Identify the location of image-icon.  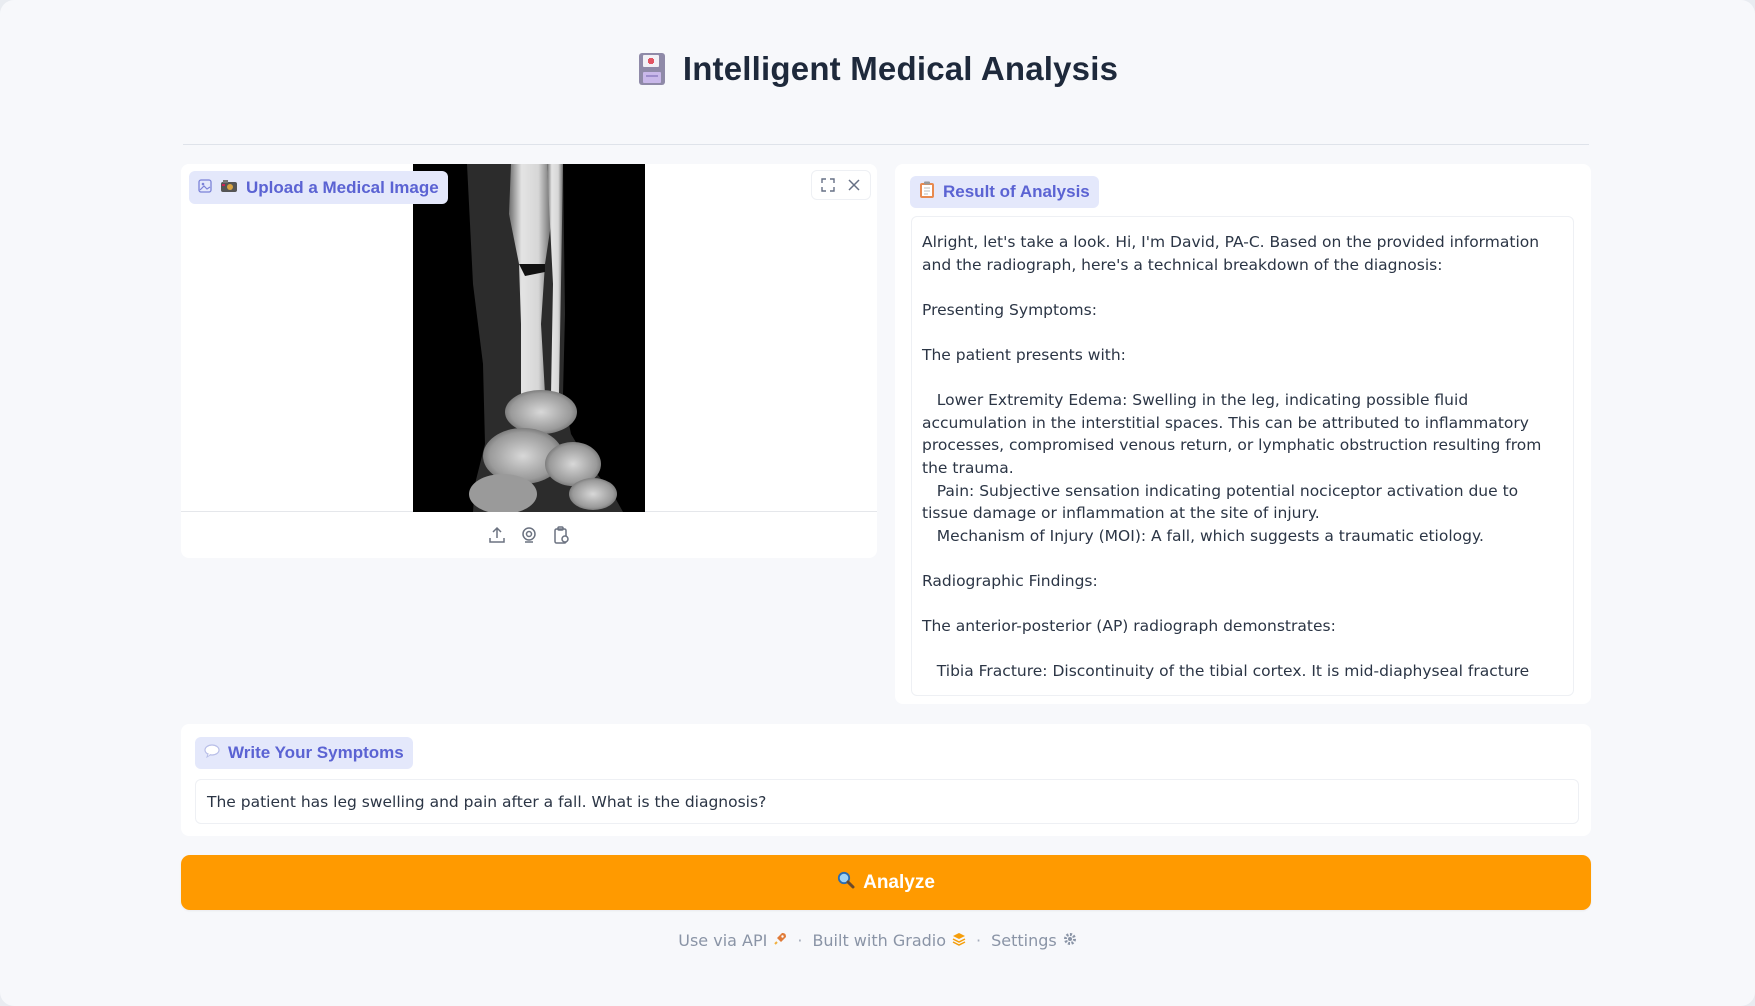
(205, 188).